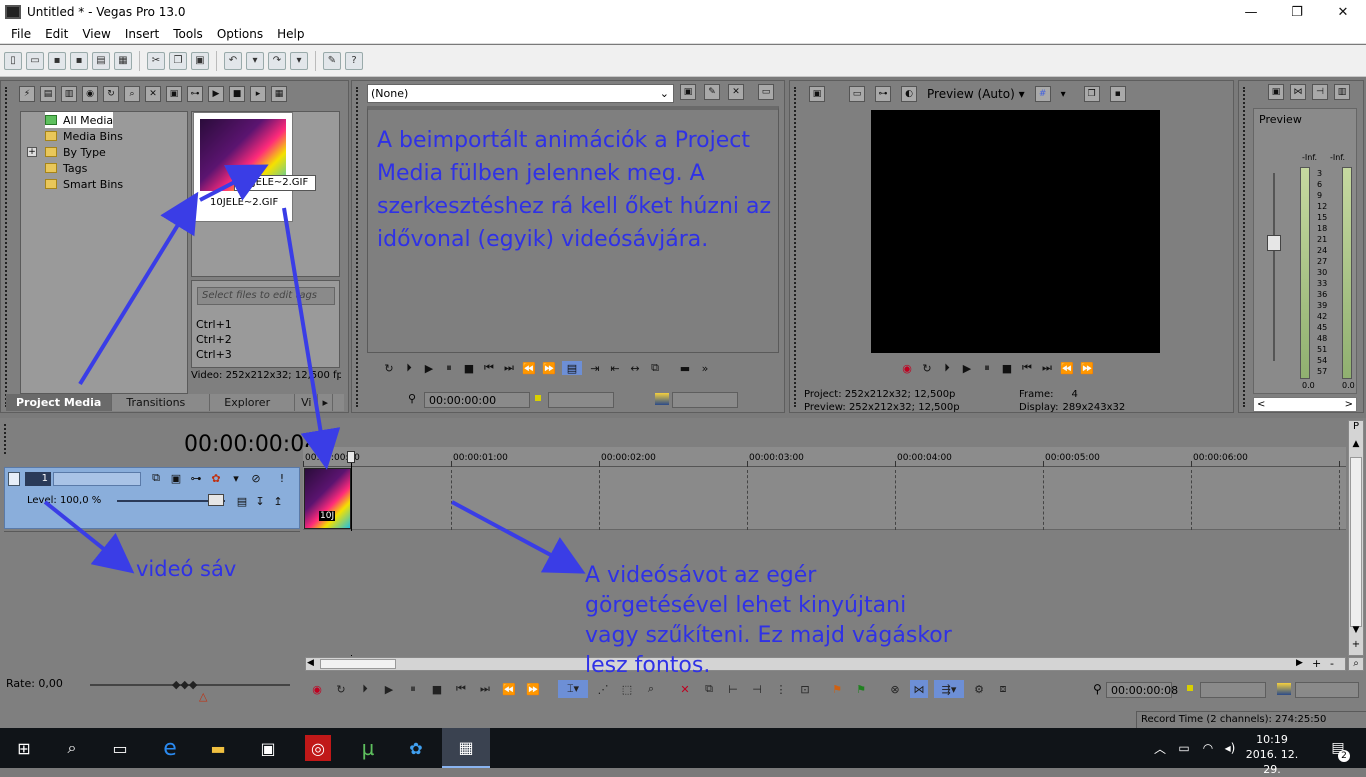 The width and height of the screenshot is (1366, 777). I want to click on task-view-icon: ▭, so click(120, 748).